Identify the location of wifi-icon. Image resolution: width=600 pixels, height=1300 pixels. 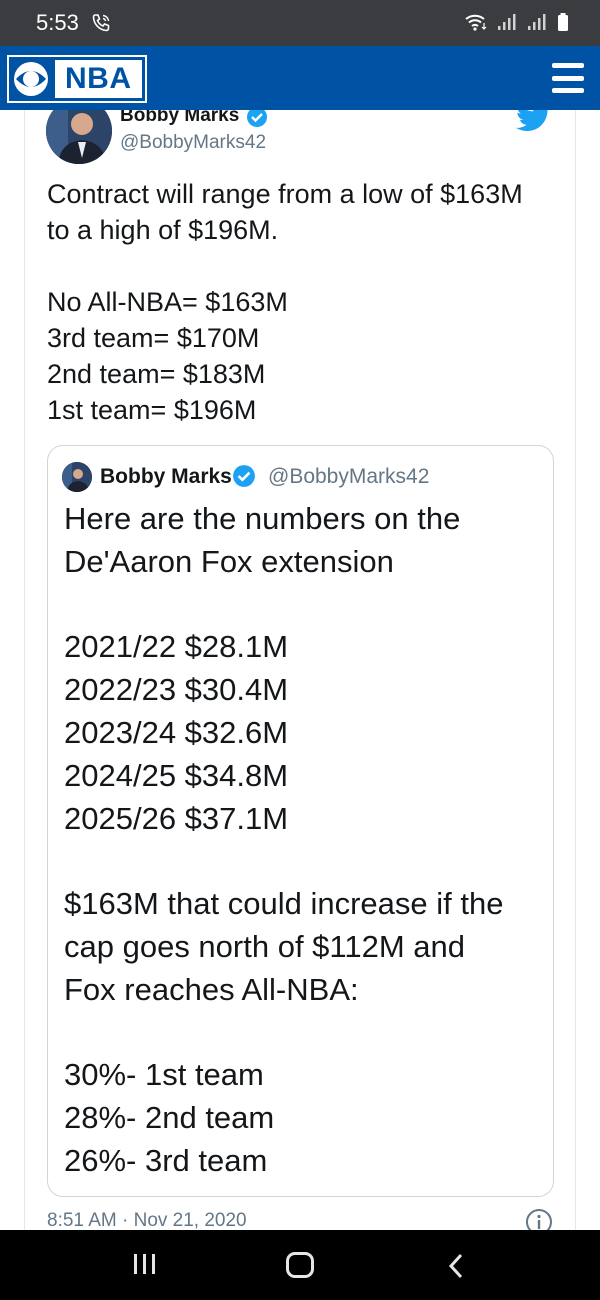
(476, 24).